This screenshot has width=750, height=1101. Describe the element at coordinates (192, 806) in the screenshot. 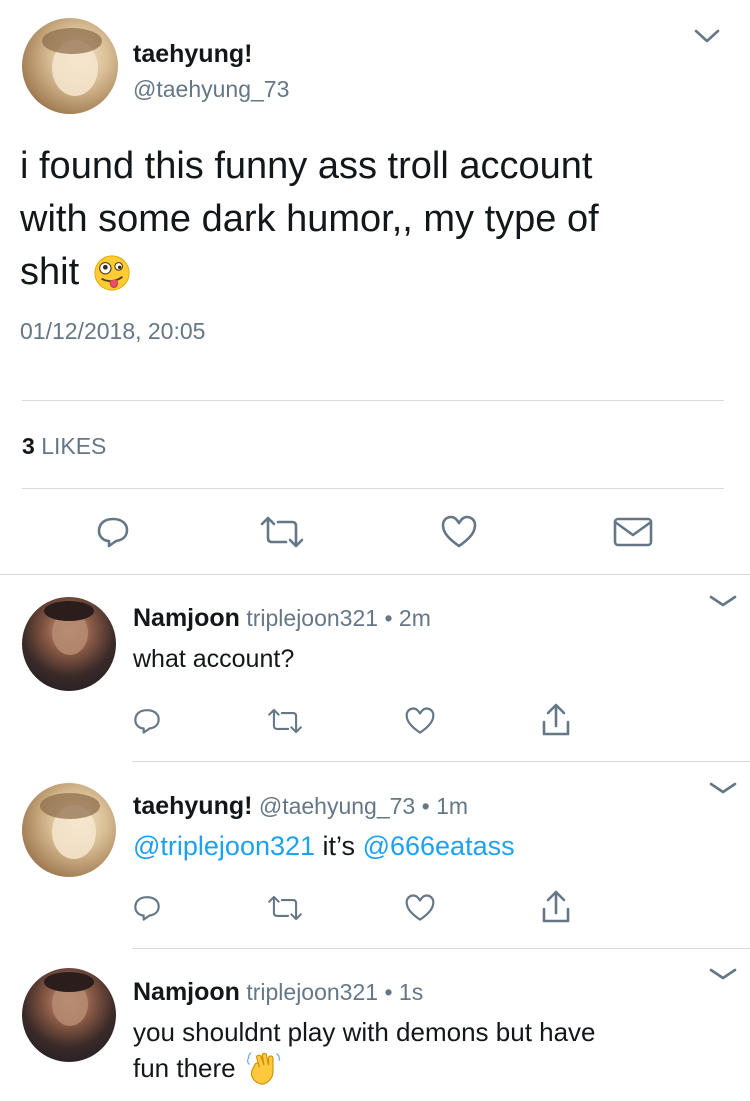

I see `reply-display-name: taehyung!` at that location.